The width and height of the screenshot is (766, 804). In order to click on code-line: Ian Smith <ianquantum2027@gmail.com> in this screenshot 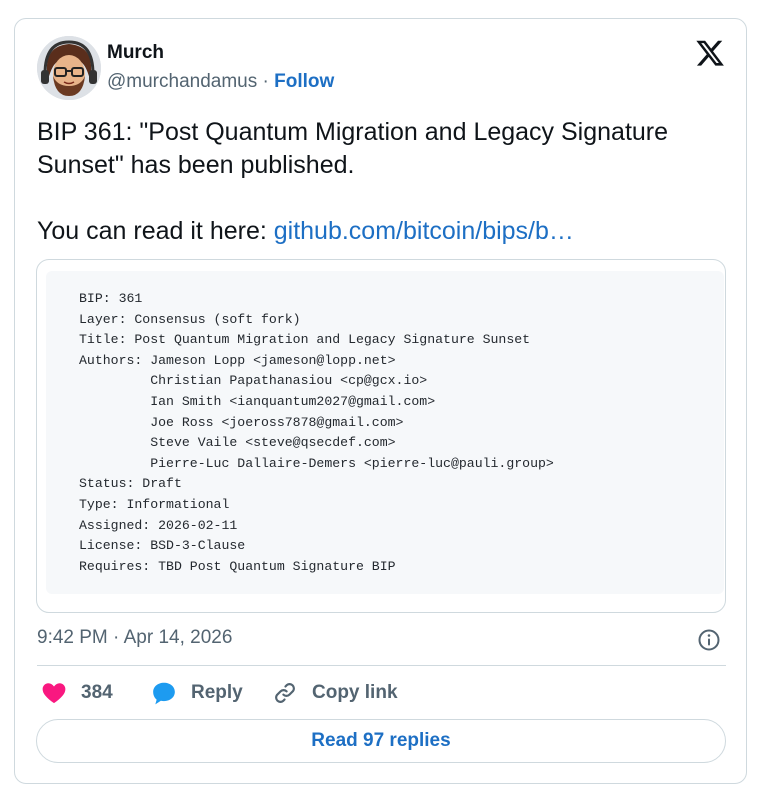, I will do `click(257, 401)`.